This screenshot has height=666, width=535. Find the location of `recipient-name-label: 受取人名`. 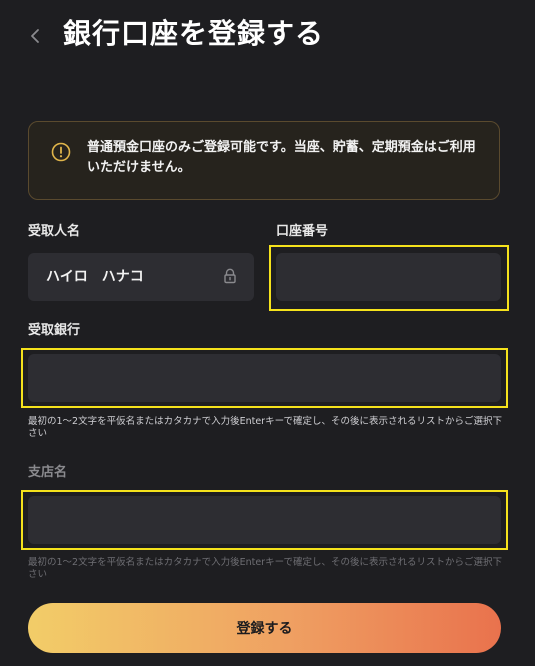

recipient-name-label: 受取人名 is located at coordinates (54, 231).